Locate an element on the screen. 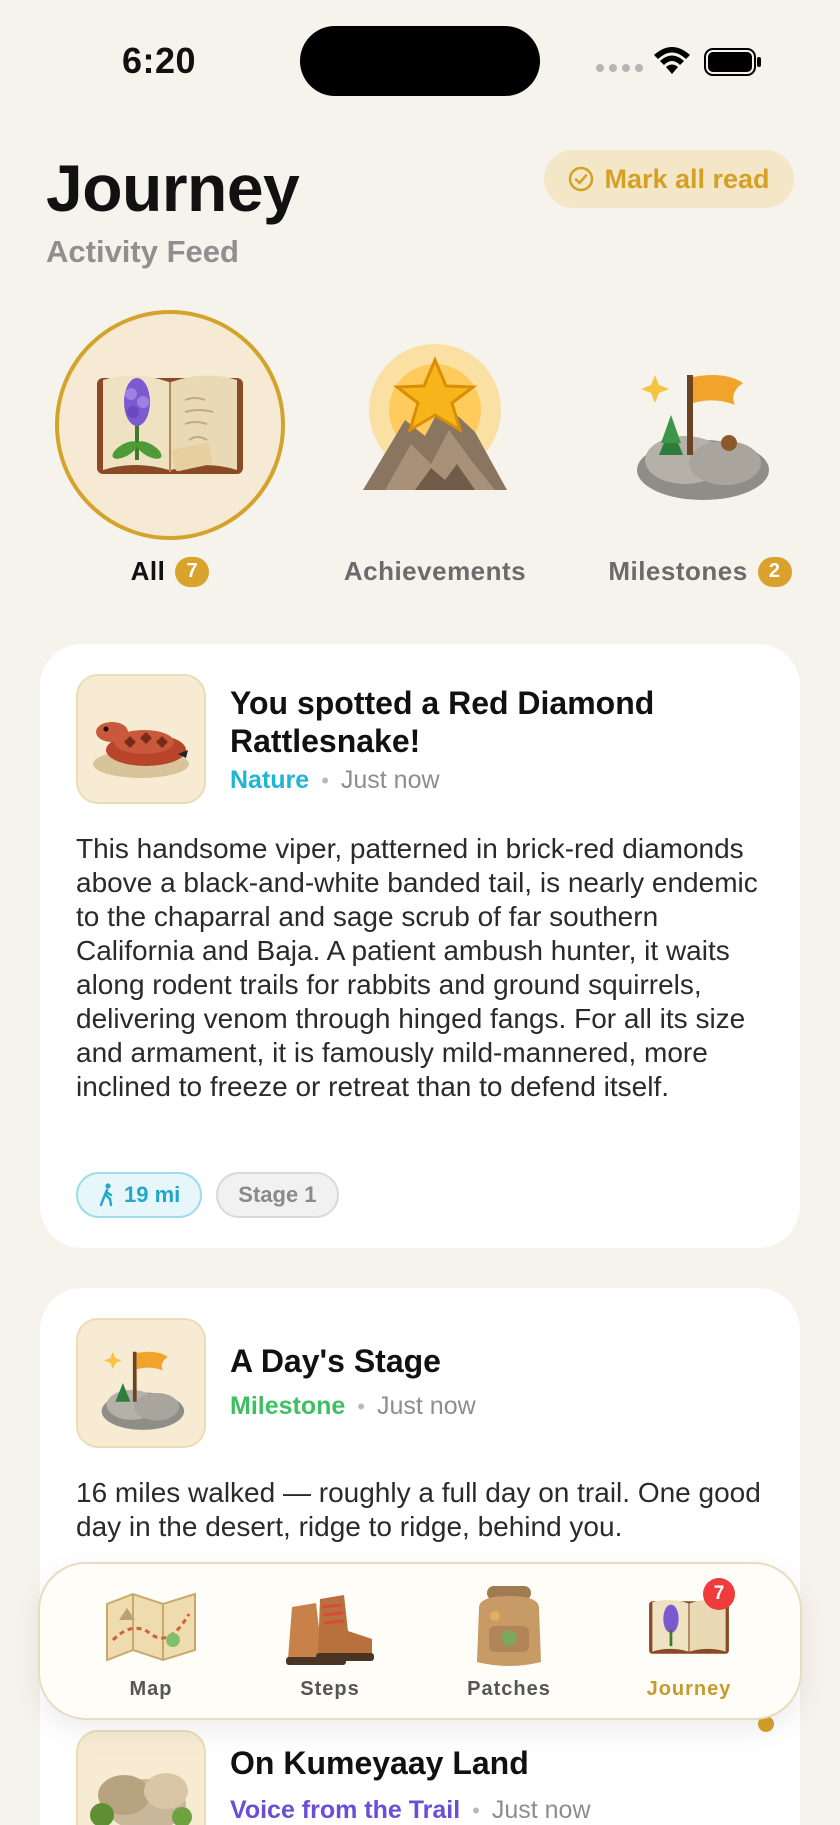 Image resolution: width=840 pixels, height=1825 pixels. journal-lupine-icon is located at coordinates (170, 425).